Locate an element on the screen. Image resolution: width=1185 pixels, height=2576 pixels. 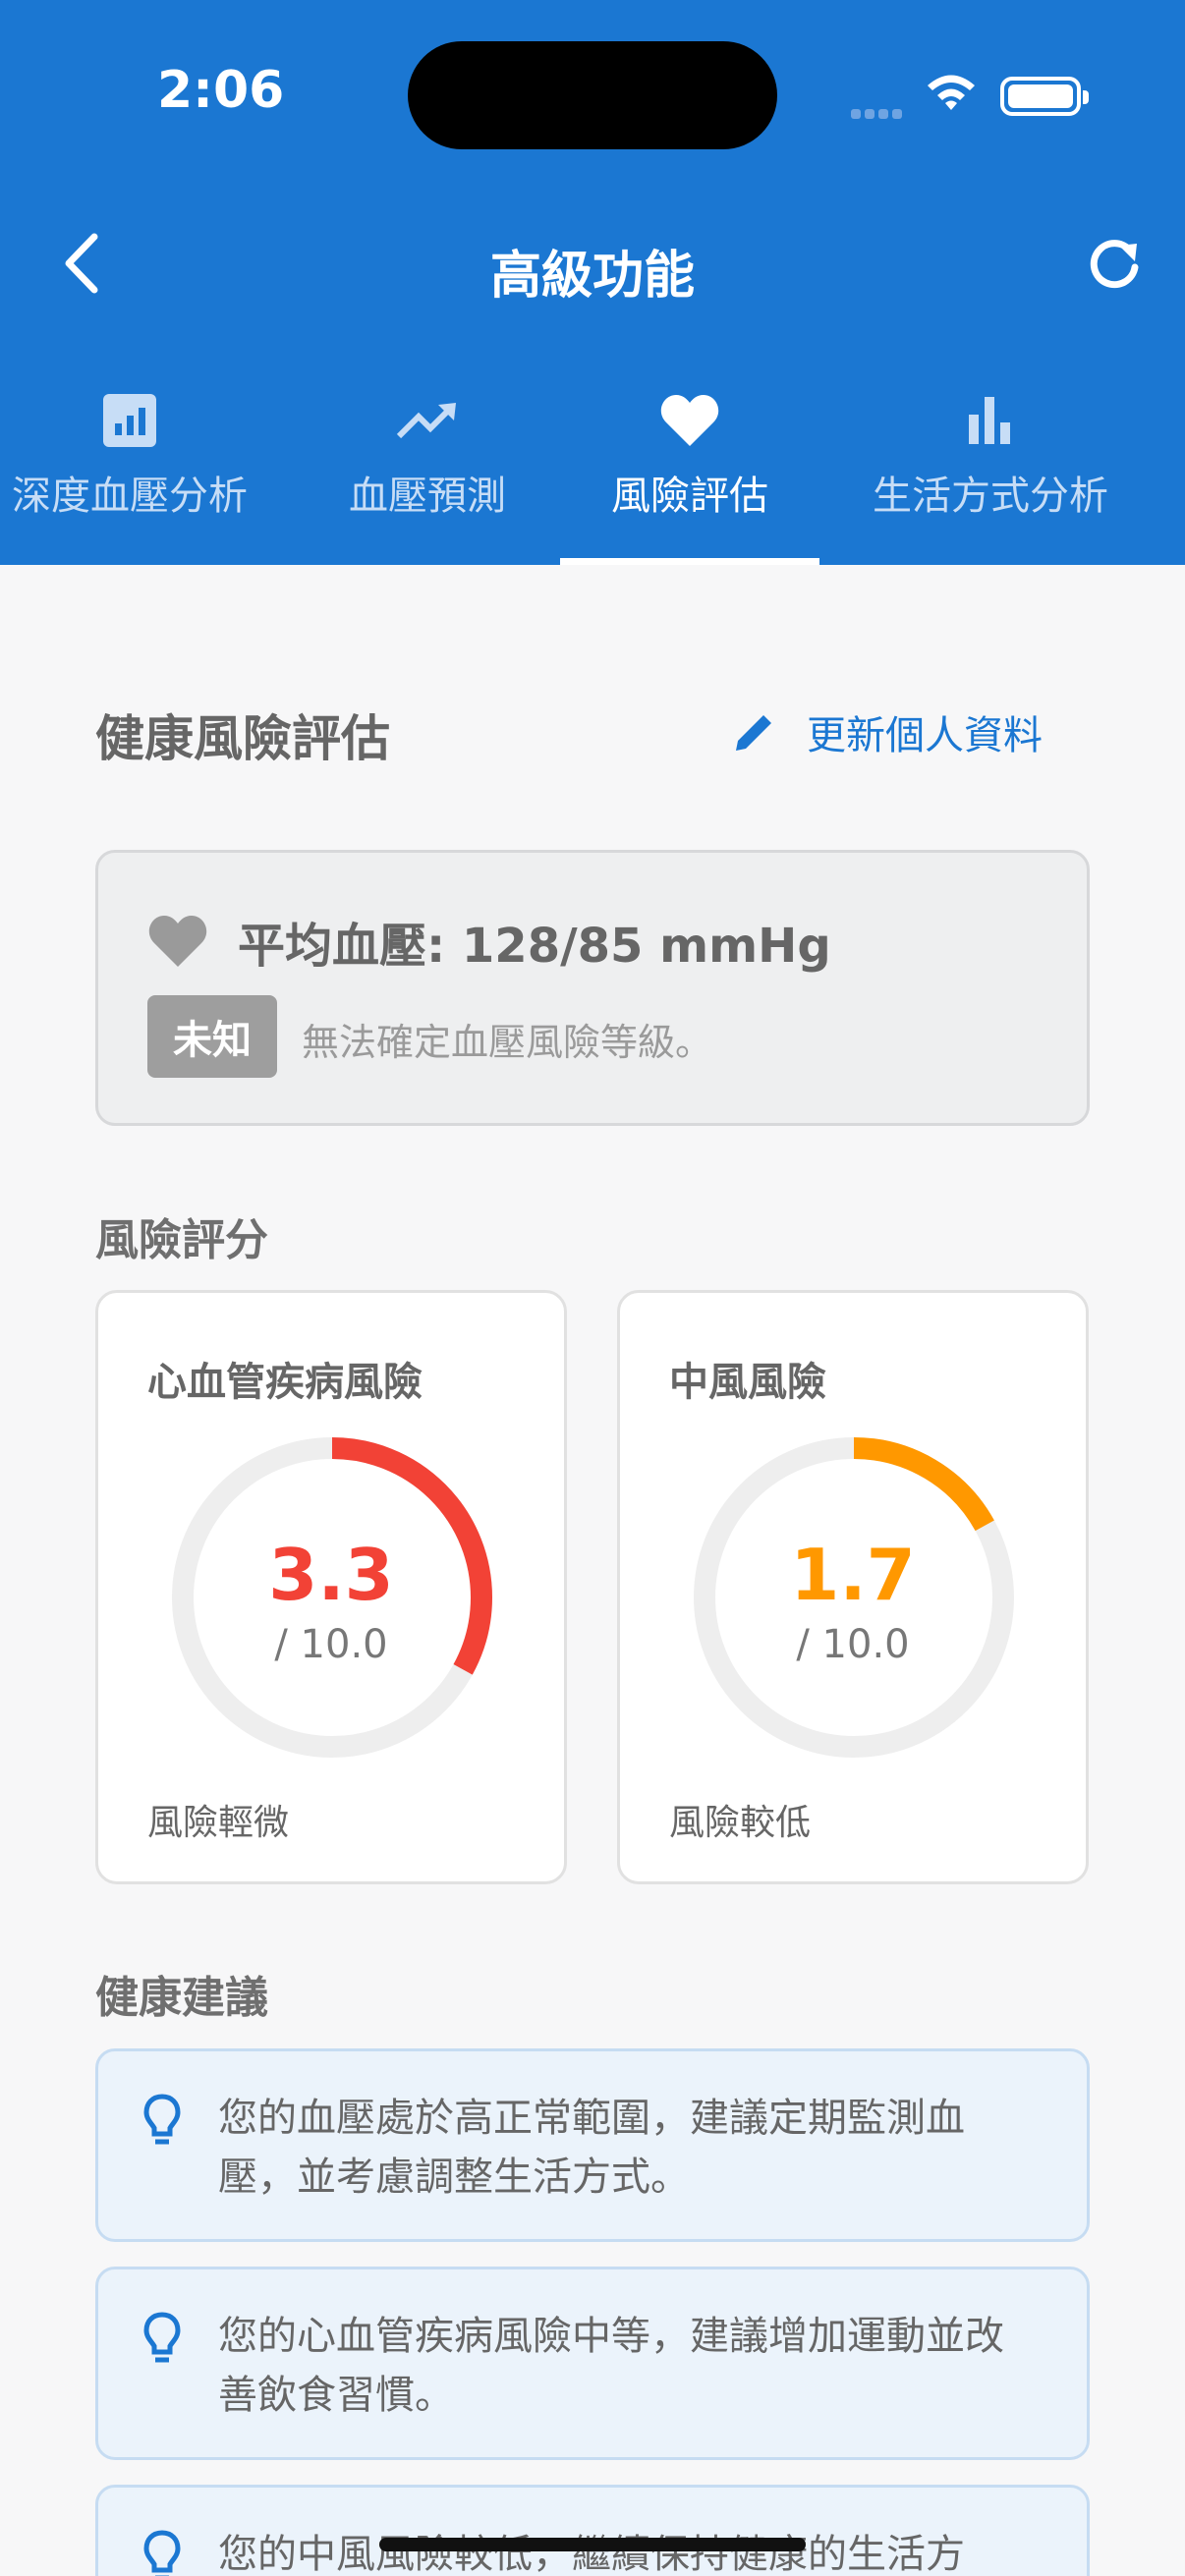
bp-summary-card: 平均血壓: 128/85 mmHg 未知 無法確定血壓風險等級。 is located at coordinates (592, 988).